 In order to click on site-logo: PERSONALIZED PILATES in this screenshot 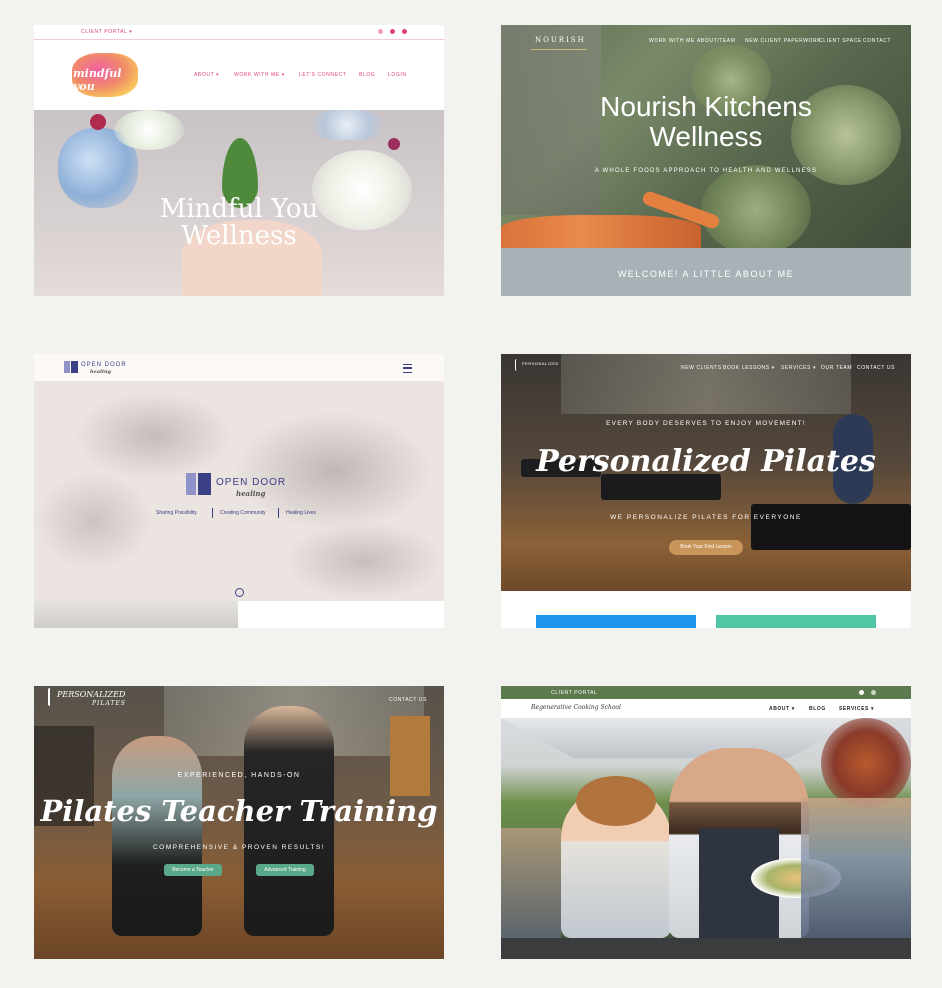, I will do `click(93, 699)`.